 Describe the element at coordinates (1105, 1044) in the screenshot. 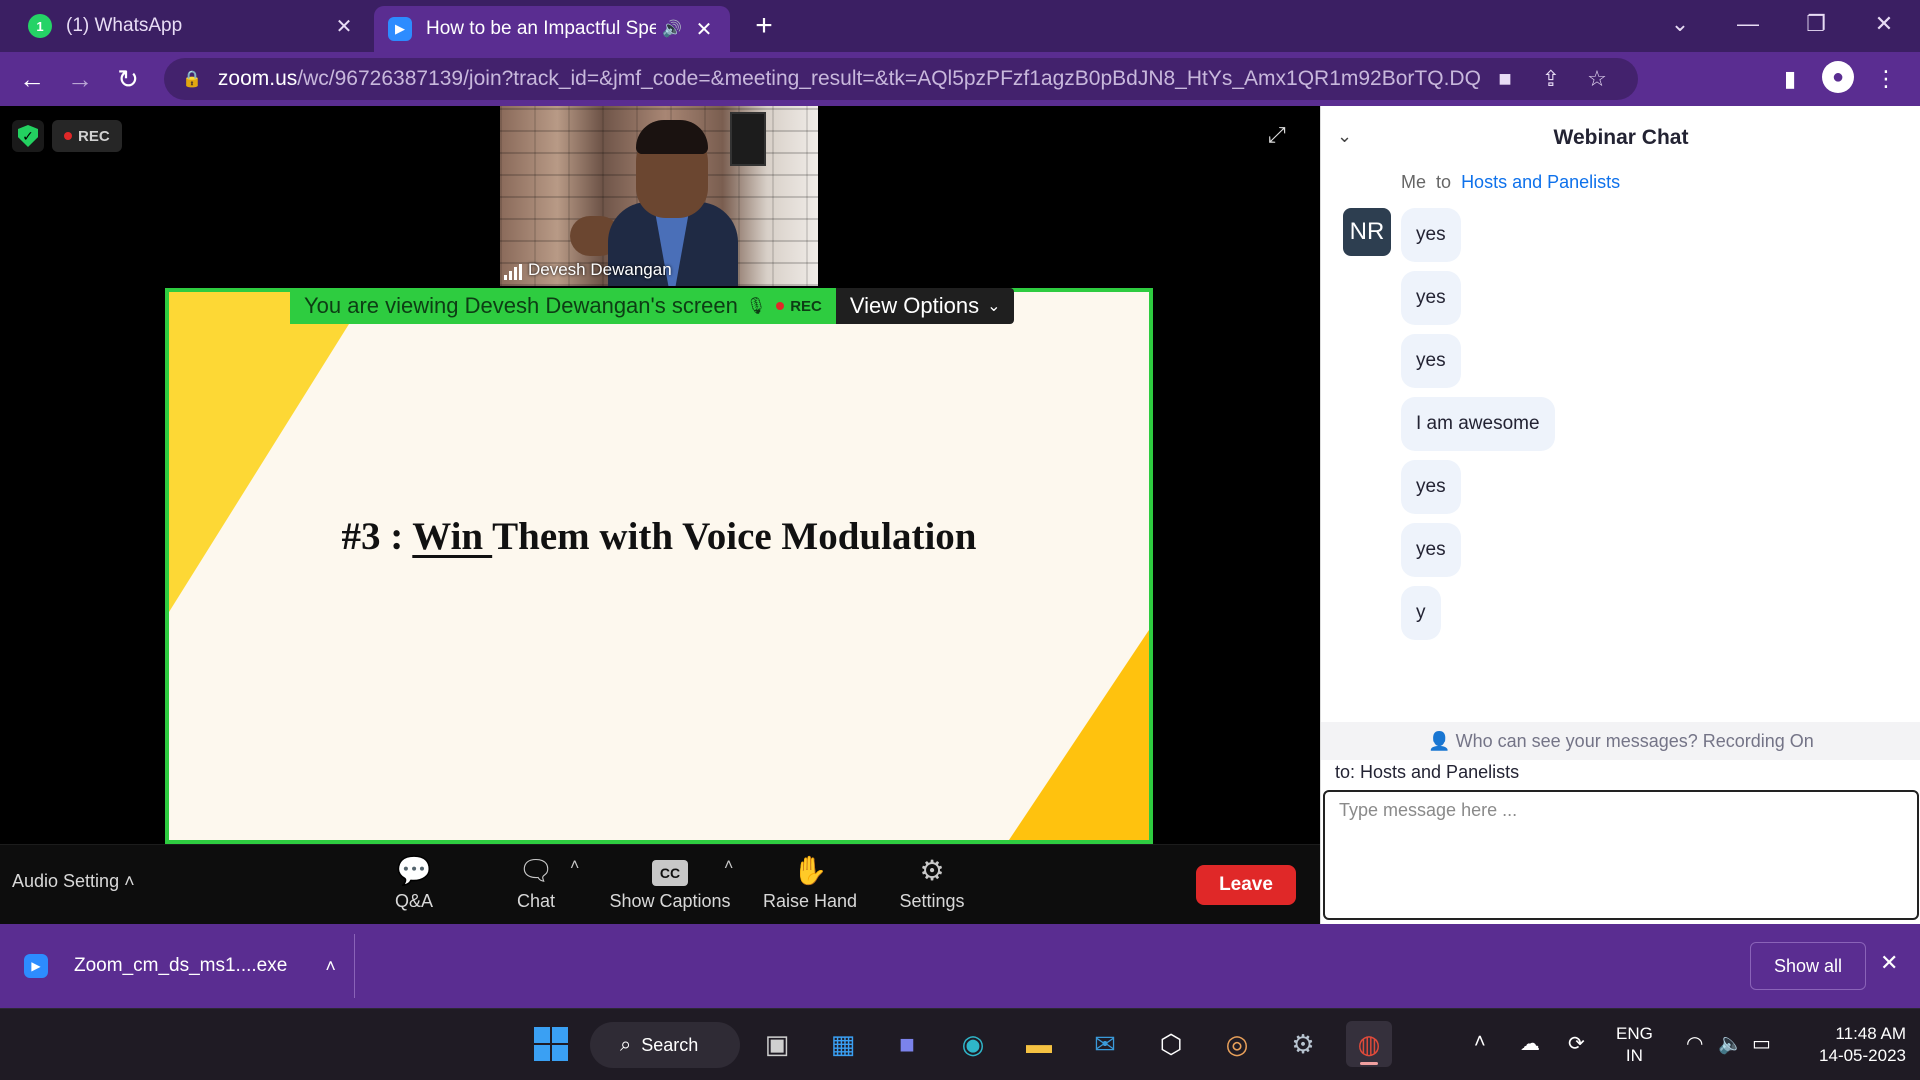

I see `mail-icon: ✉` at that location.